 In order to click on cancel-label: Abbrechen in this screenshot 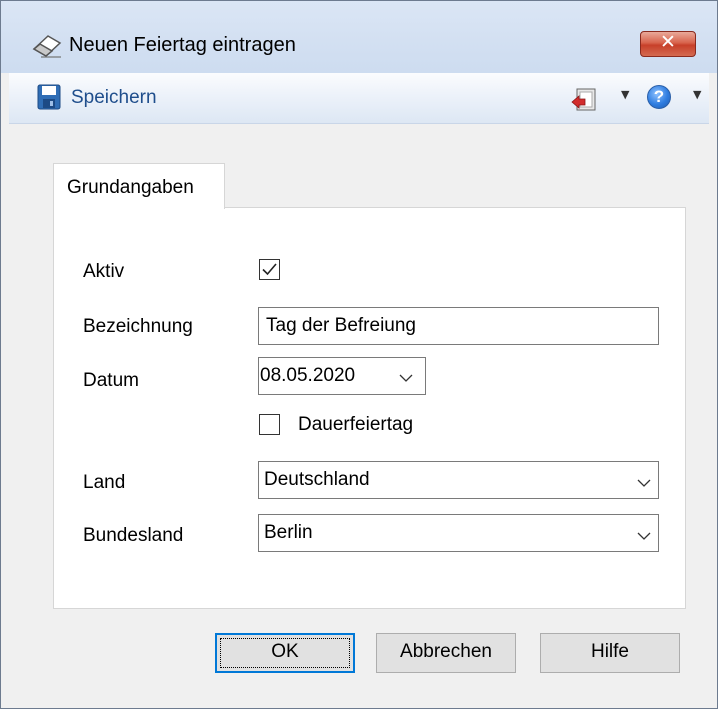, I will do `click(446, 651)`.